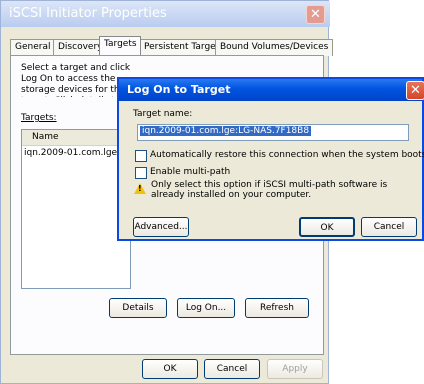 The height and width of the screenshot is (384, 424). Describe the element at coordinates (170, 369) in the screenshot. I see `ok-button: OK` at that location.